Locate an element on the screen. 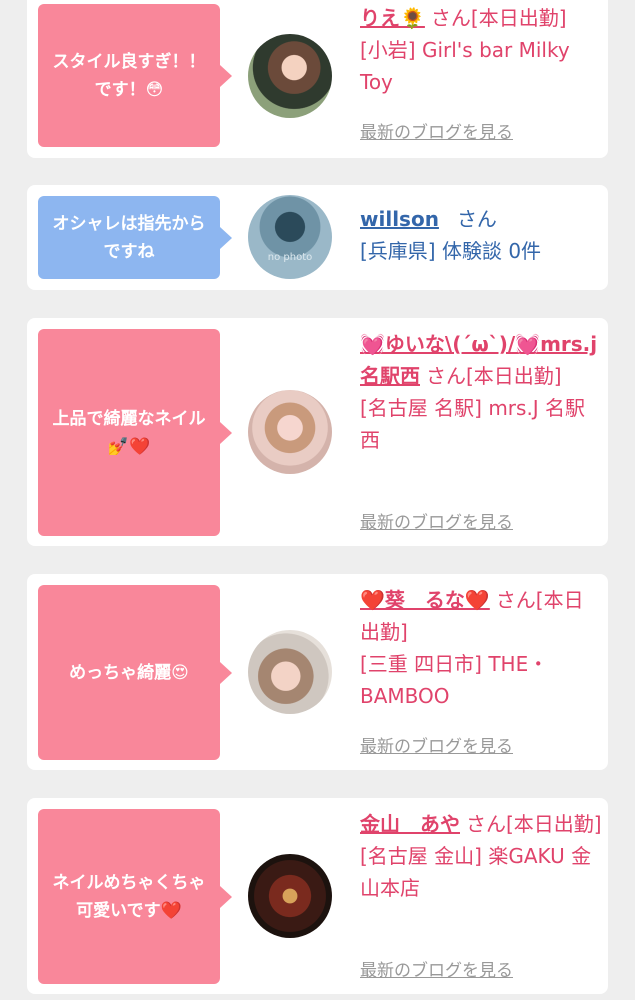 This screenshot has width=635, height=1000. comment-bubble: オシャレは指先からですね is located at coordinates (135, 237).